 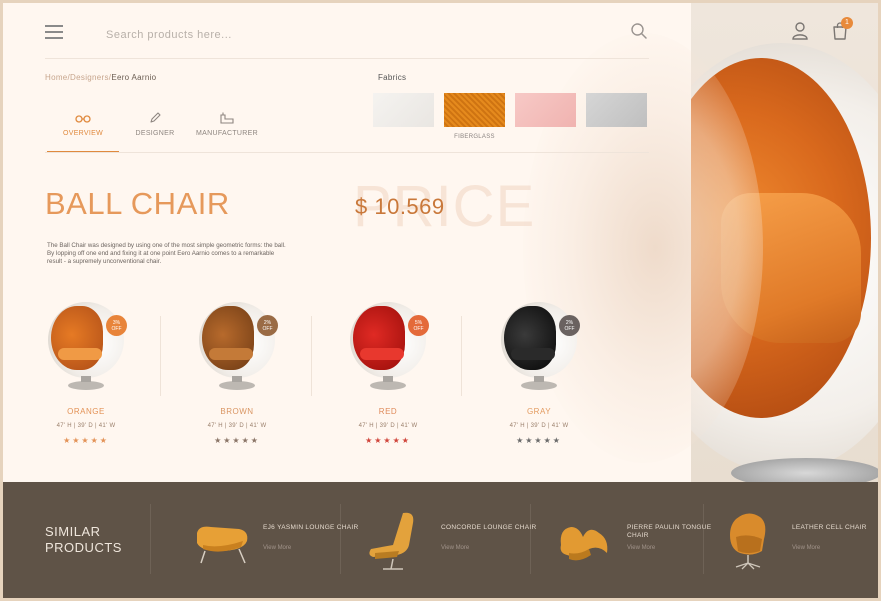 I want to click on tab-bar: OVERVIEW DESIGNER MANUFACTURER, so click(x=155, y=132).